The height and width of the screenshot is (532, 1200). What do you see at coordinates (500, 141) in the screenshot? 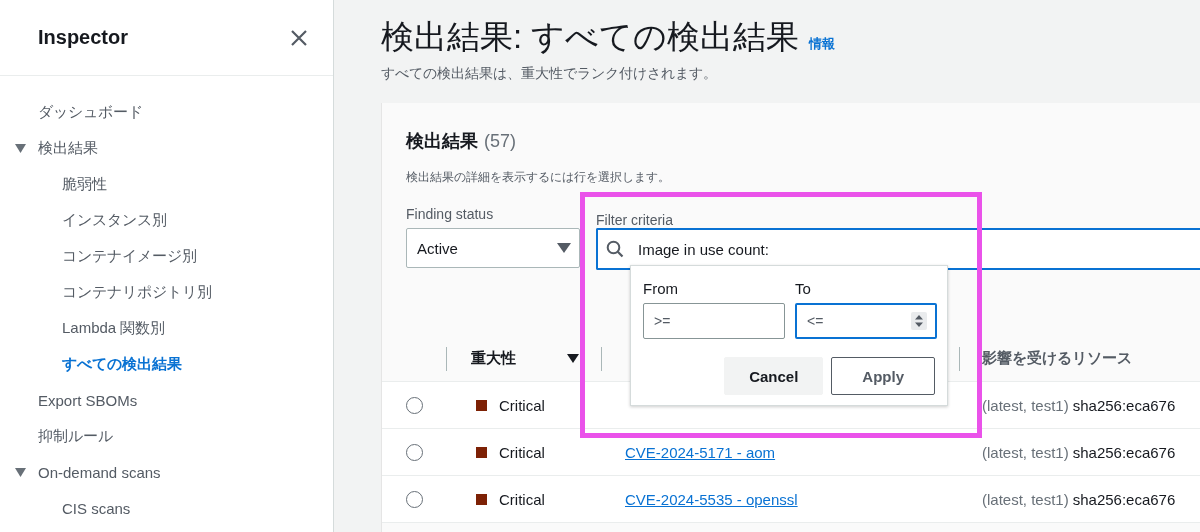
I see `findings-count: (57)` at bounding box center [500, 141].